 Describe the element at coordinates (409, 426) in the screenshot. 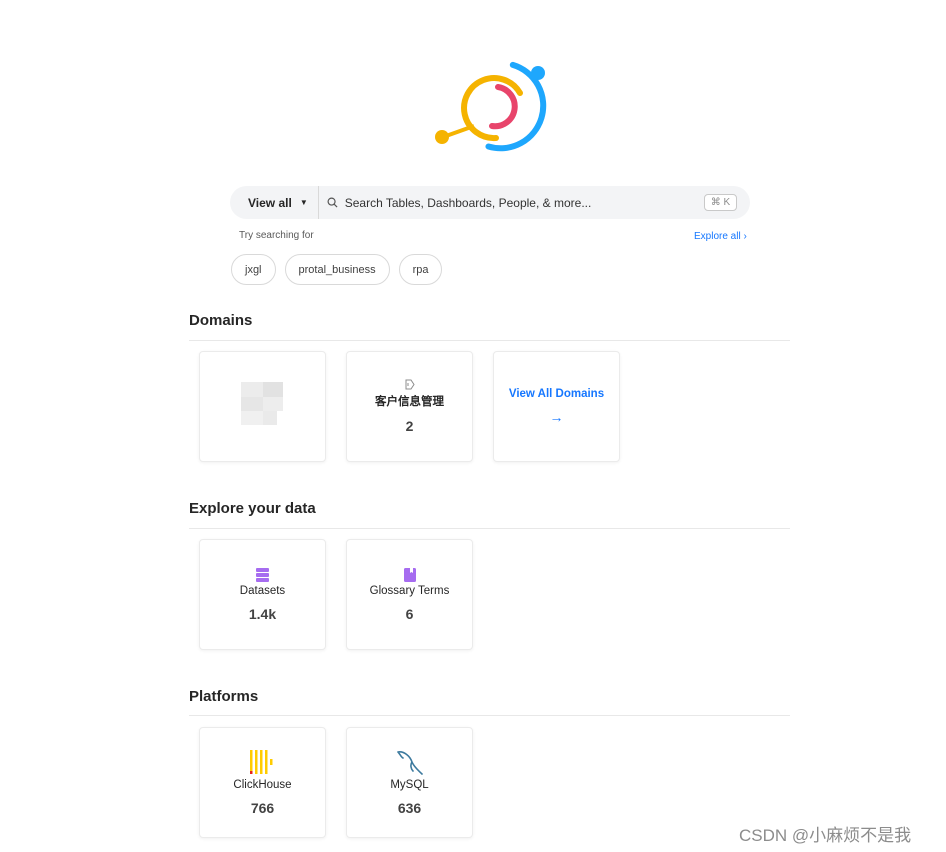

I see `domain-count: 2` at that location.